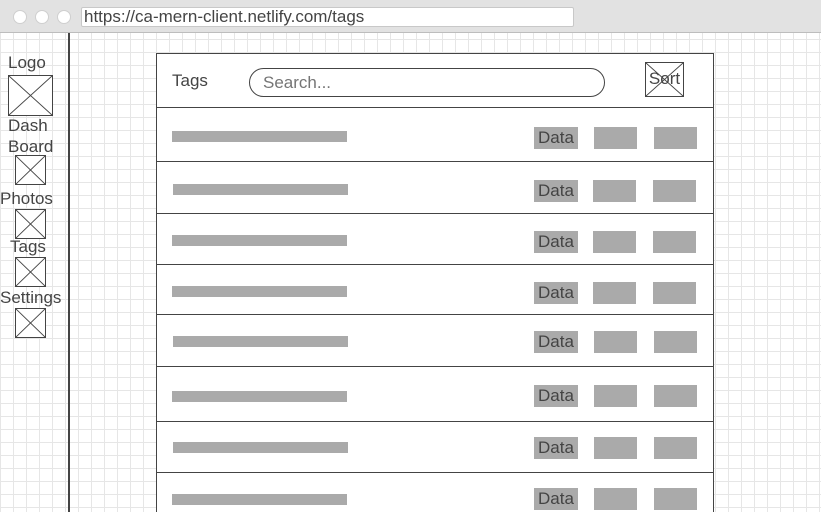 Image resolution: width=821 pixels, height=512 pixels. I want to click on panel-header: Tags Sort, so click(435, 81).